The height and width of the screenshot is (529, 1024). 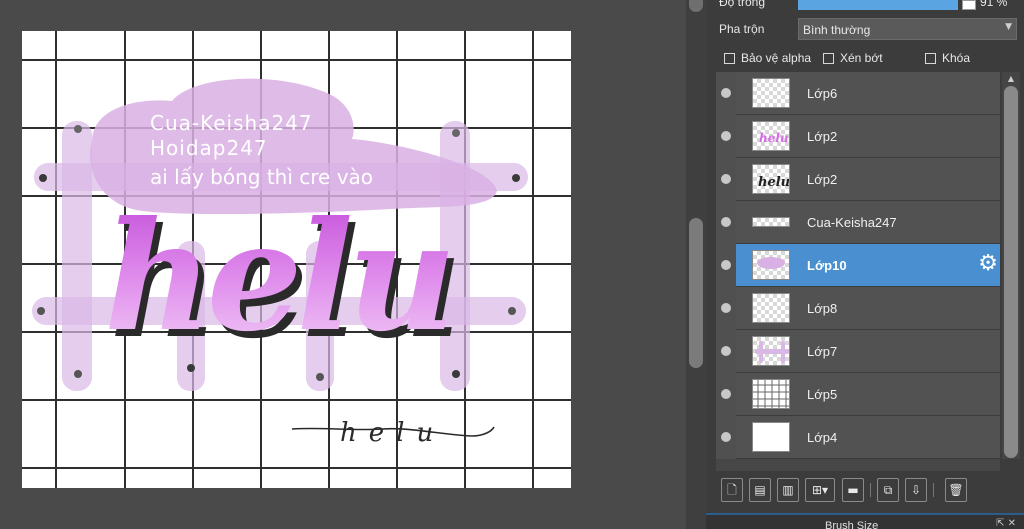 I want to click on blend-mode-value: Bình thường, so click(x=837, y=30).